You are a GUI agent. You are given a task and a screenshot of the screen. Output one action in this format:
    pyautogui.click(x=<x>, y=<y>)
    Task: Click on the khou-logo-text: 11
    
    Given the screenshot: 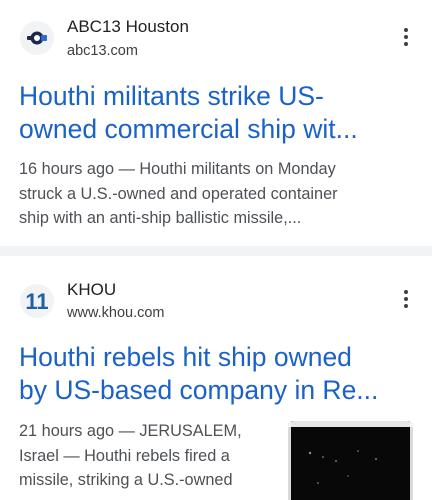 What is the action you would take?
    pyautogui.click(x=36, y=301)
    